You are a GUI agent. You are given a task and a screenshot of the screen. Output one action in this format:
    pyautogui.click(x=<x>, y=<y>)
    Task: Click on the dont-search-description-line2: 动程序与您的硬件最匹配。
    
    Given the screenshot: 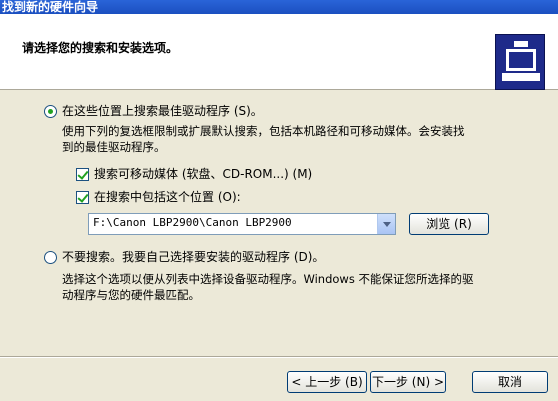 What is the action you would take?
    pyautogui.click(x=131, y=295)
    